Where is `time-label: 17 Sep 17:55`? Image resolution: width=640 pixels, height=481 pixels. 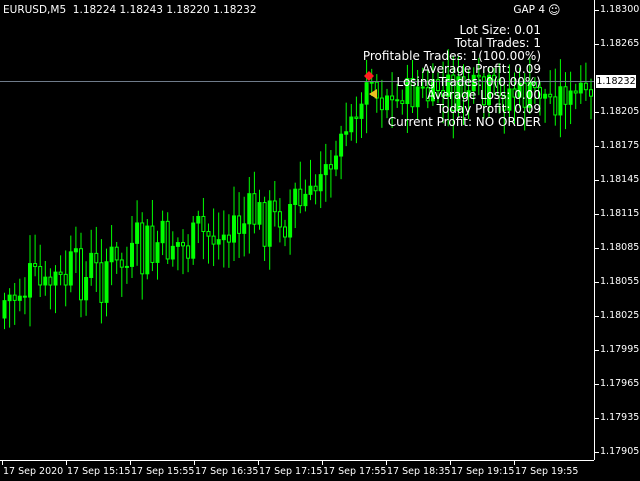
time-label: 17 Sep 17:55 is located at coordinates (355, 471).